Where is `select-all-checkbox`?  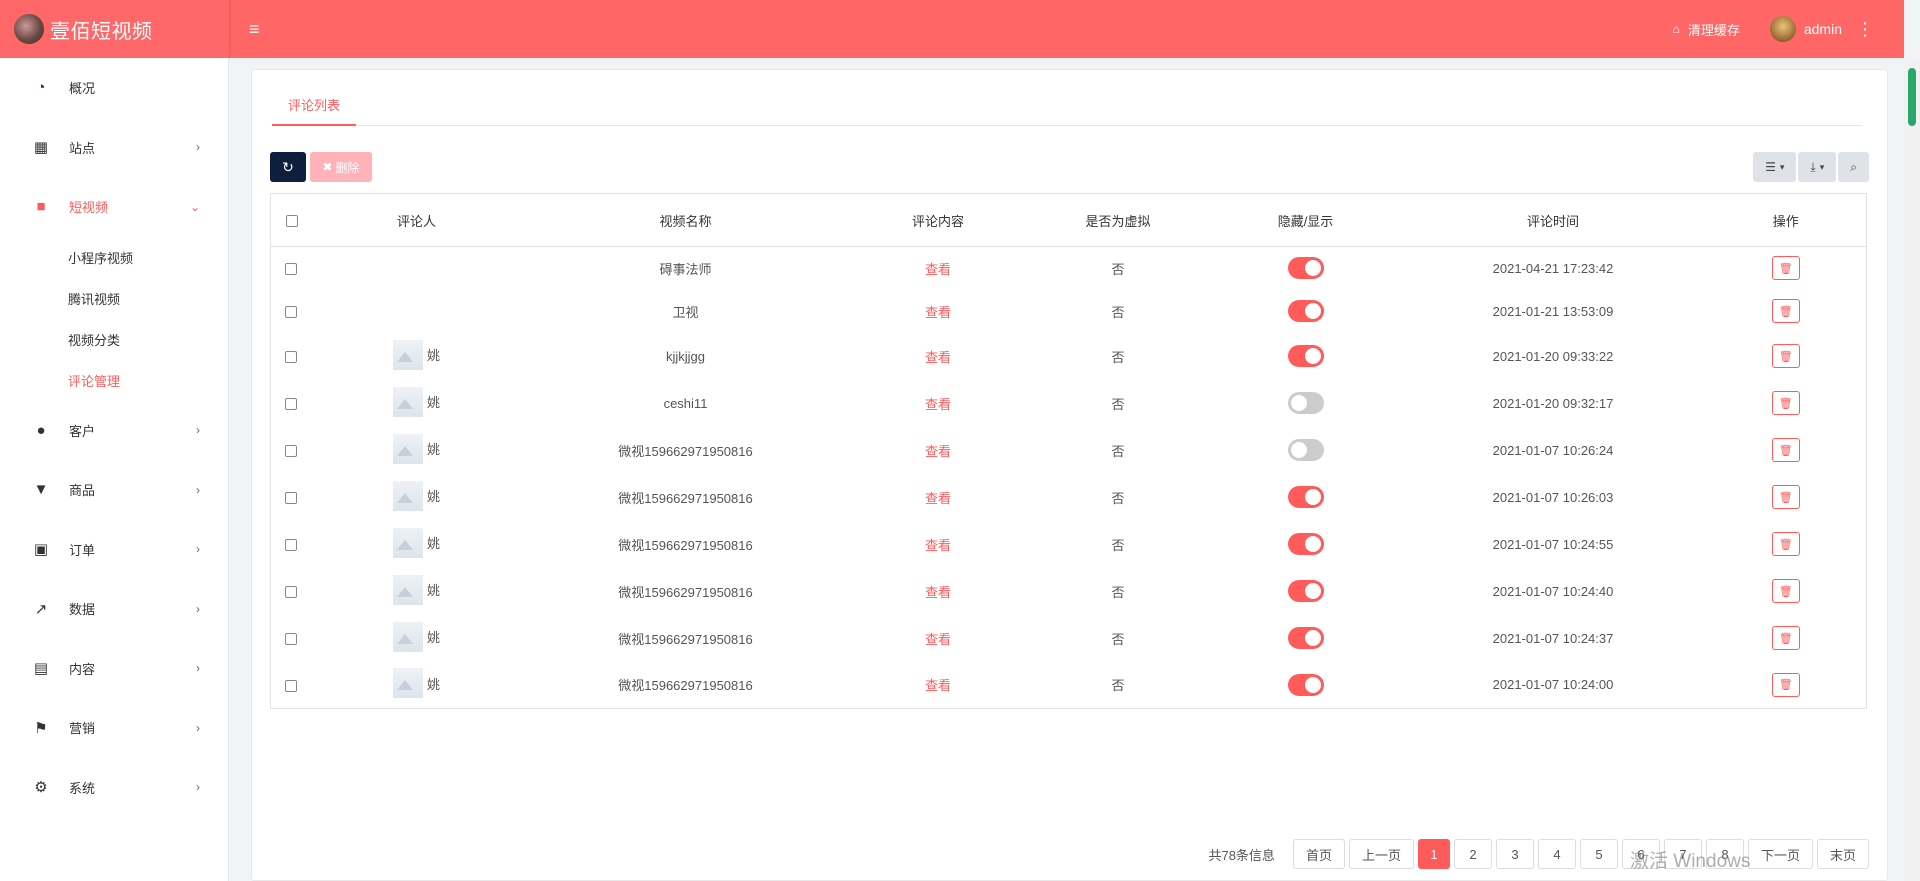
select-all-checkbox is located at coordinates (291, 221).